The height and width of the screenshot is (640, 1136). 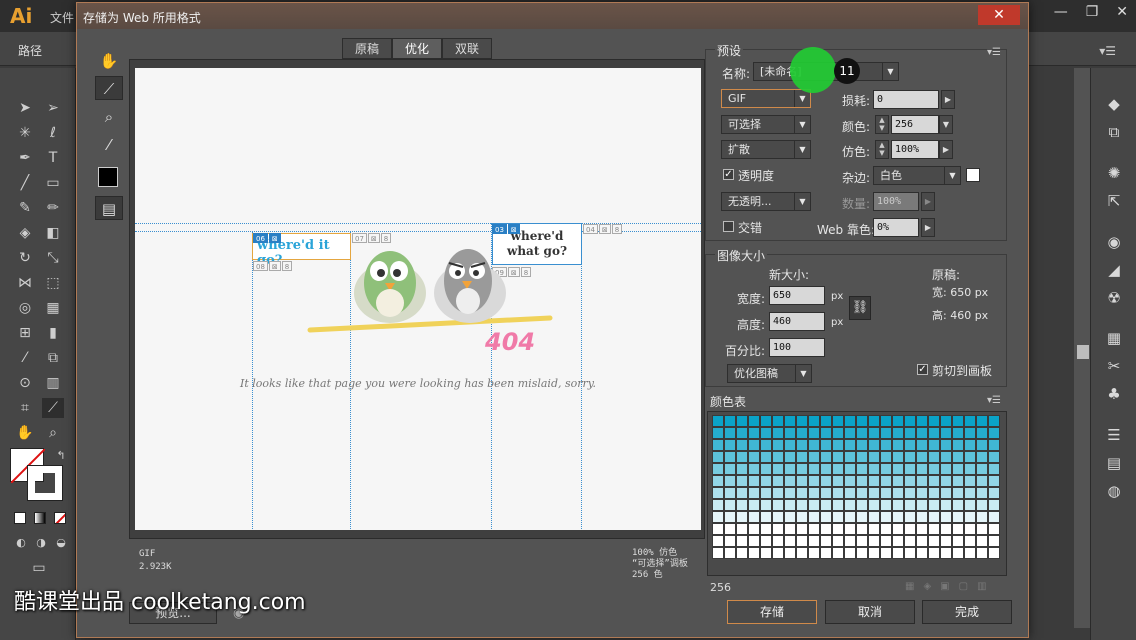 What do you see at coordinates (25, 333) in the screenshot?
I see `mesh-tool-icon: ⊞` at bounding box center [25, 333].